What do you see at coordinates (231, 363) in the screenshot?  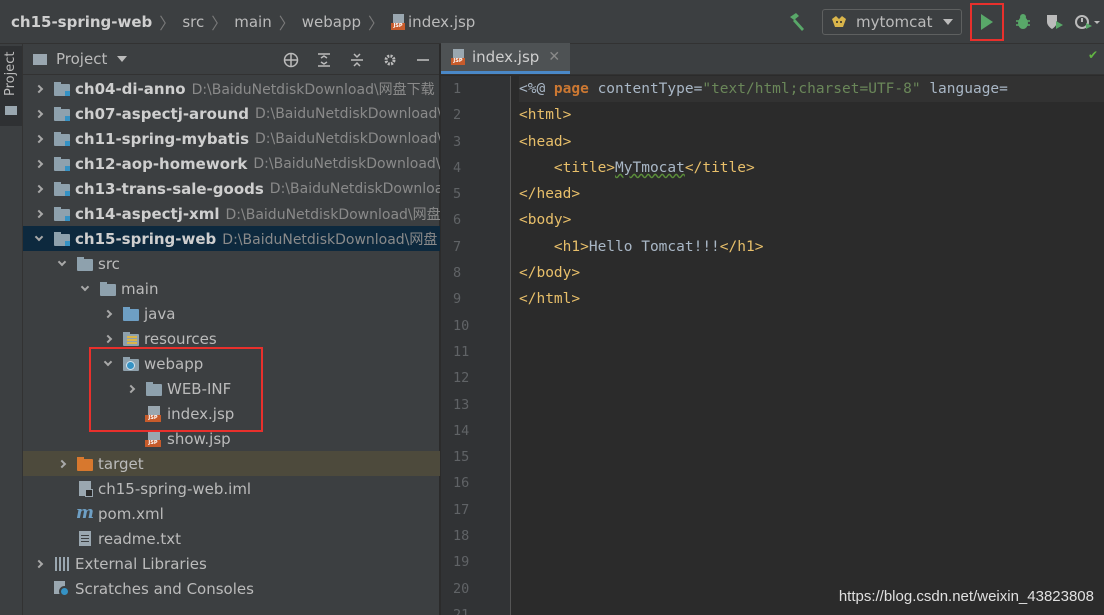 I see `tree-item-webapp: webapp` at bounding box center [231, 363].